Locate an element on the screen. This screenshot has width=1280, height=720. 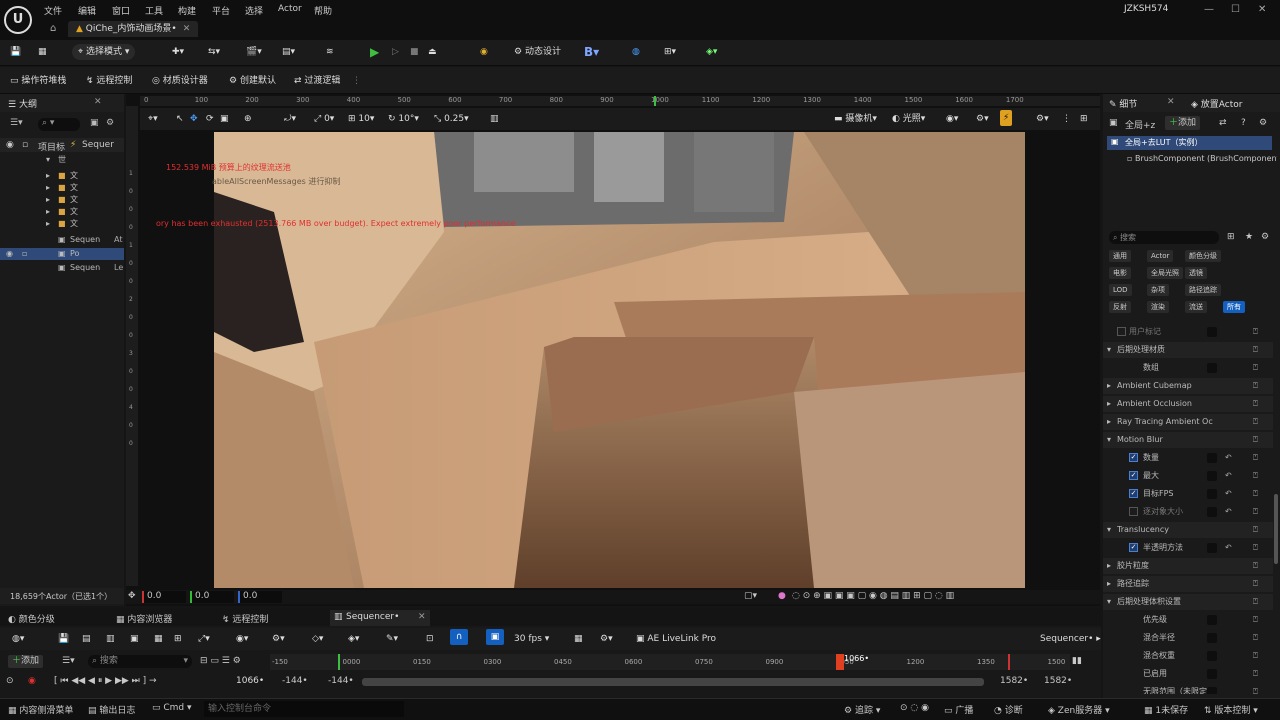
blueprint-icon: ⇆▾ is located at coordinates (214, 52).